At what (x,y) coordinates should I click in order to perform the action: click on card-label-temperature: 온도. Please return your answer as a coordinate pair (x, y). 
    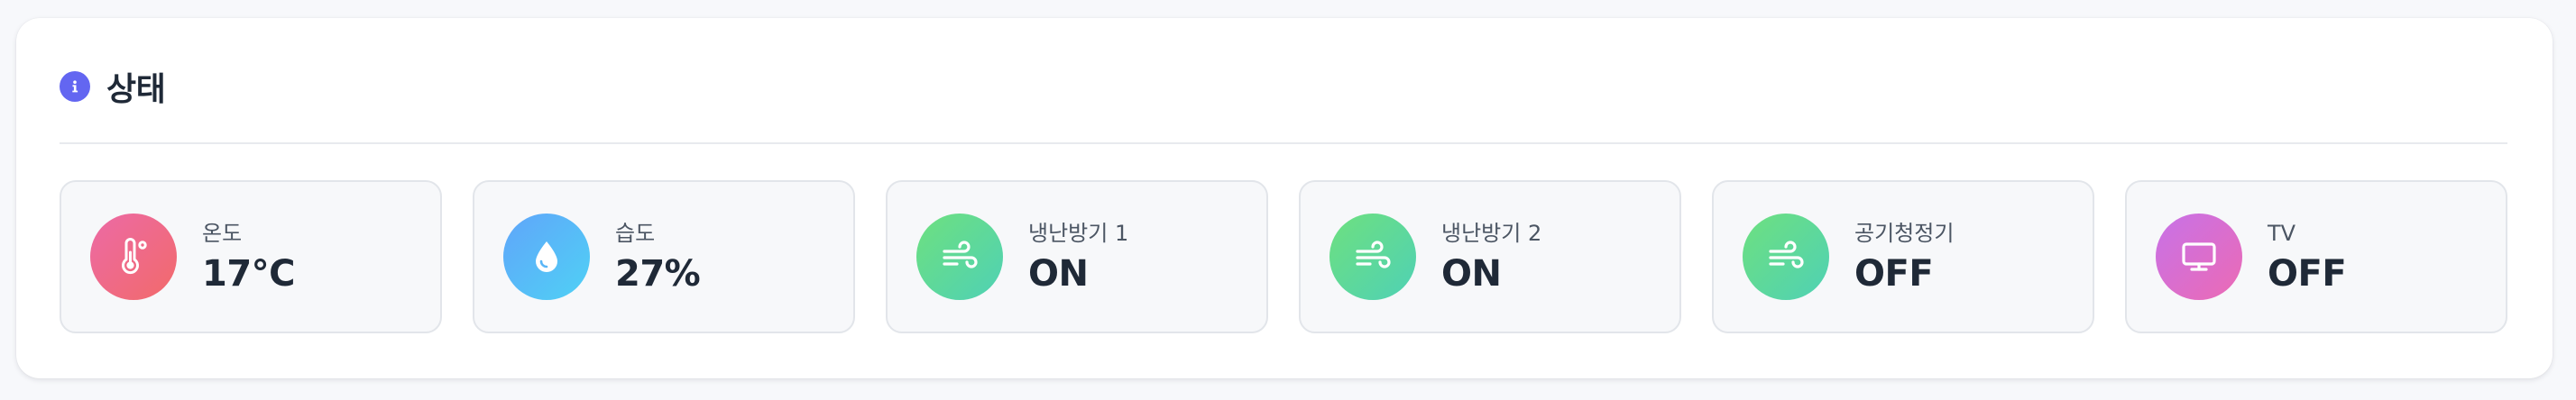
    Looking at the image, I should click on (222, 233).